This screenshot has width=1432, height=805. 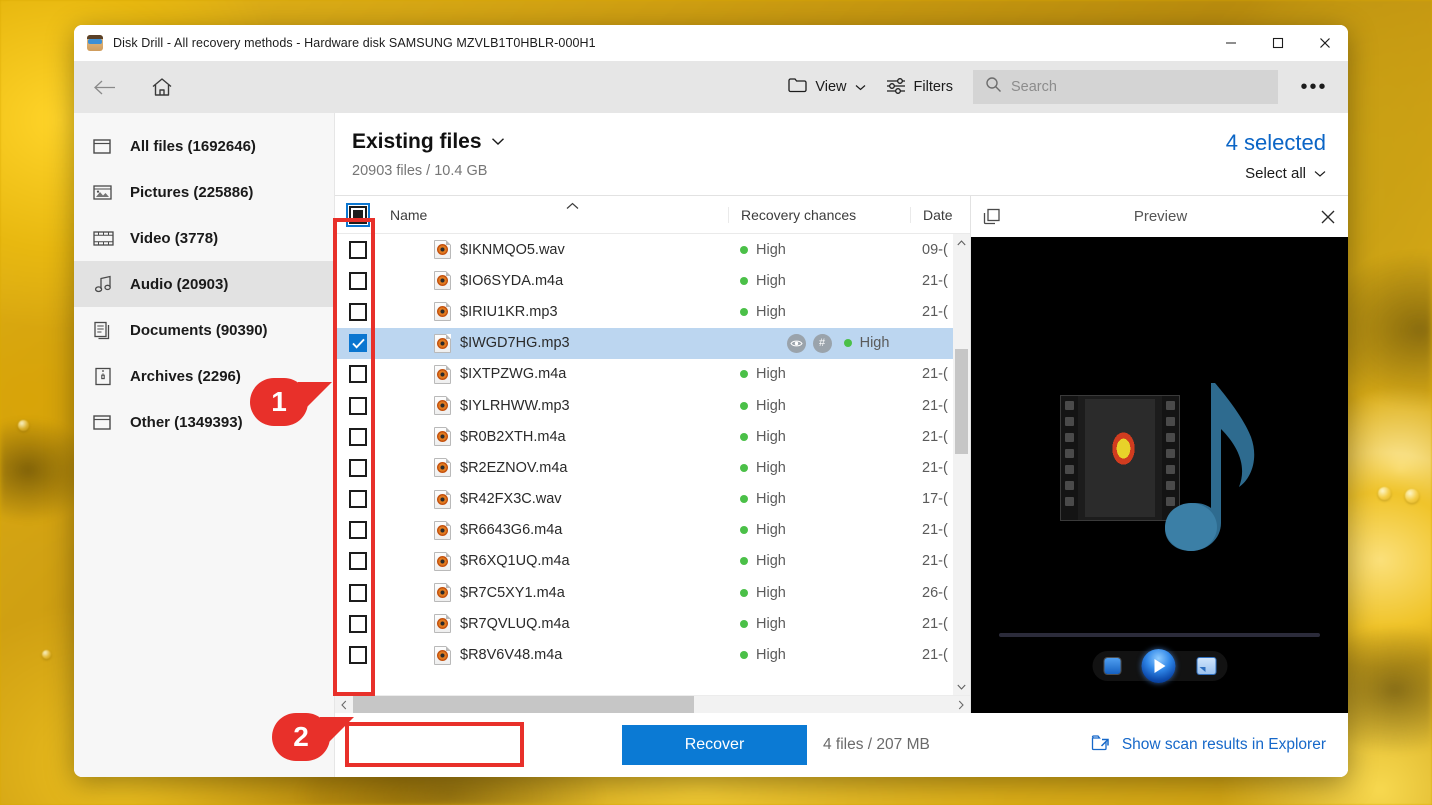 I want to click on horizontal-scrollbar, so click(x=652, y=704).